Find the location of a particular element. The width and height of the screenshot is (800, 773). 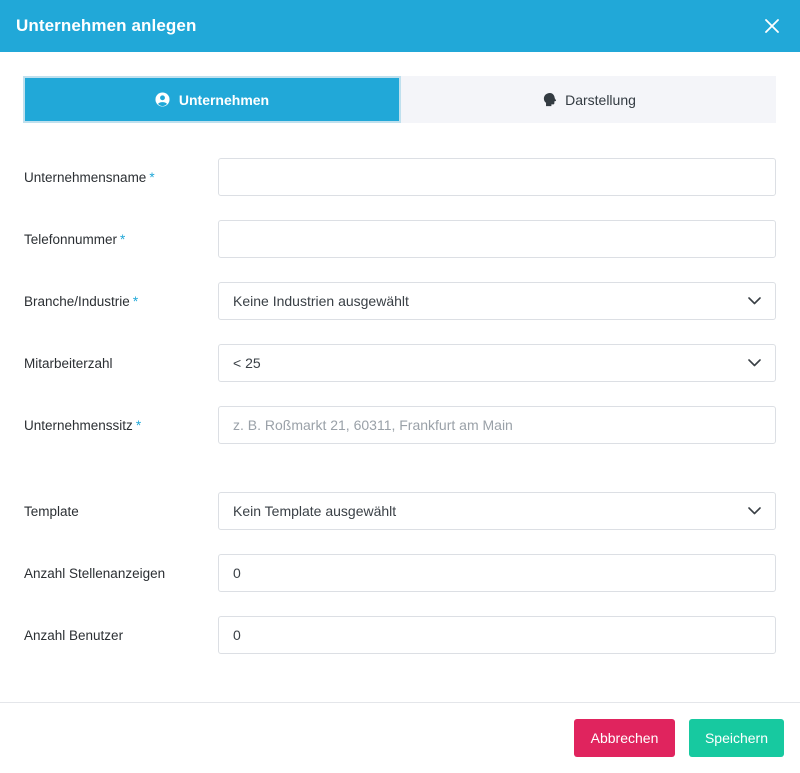

template-label: Template is located at coordinates (51, 511).